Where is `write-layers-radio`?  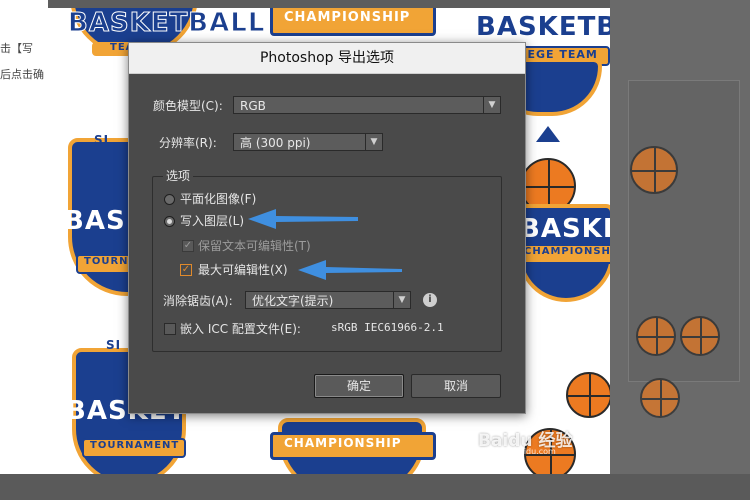
write-layers-radio is located at coordinates (169, 221).